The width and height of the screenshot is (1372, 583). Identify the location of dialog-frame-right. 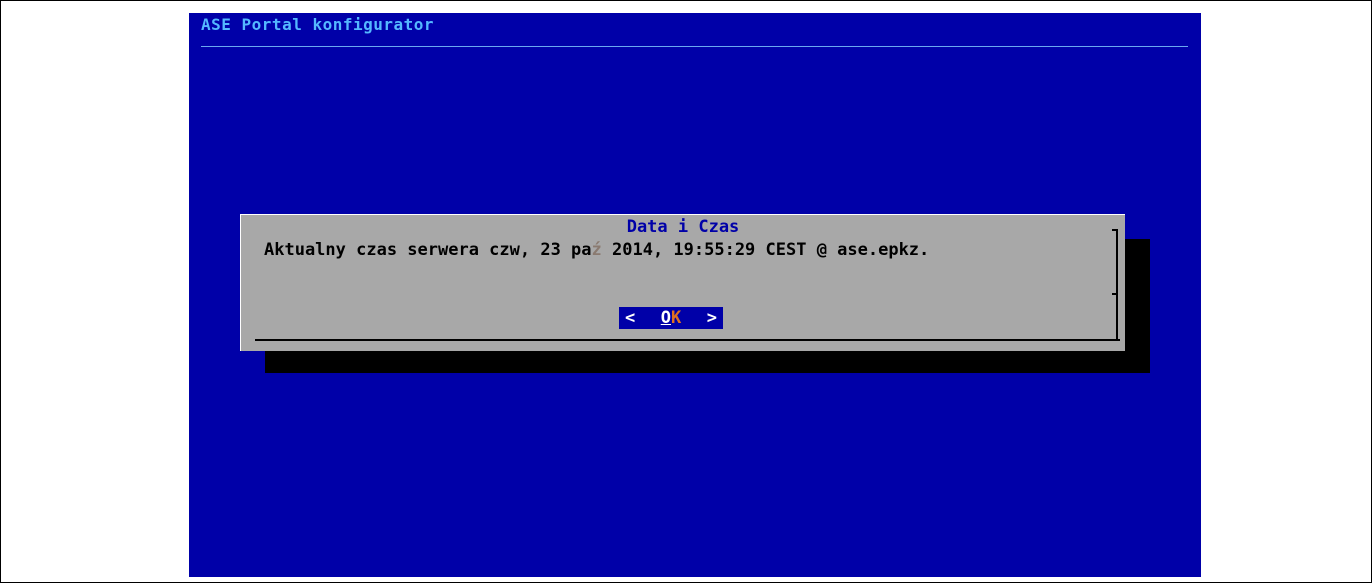
(1117, 285).